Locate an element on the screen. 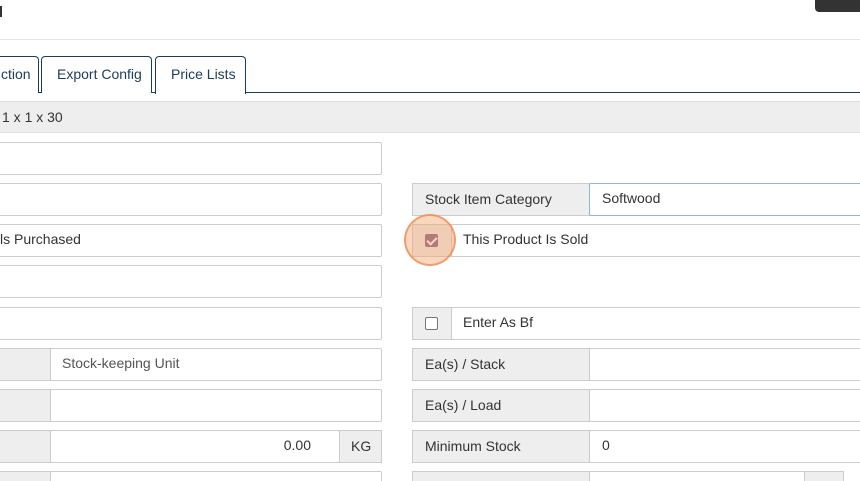 The width and height of the screenshot is (860, 481). eas-per-load-input is located at coordinates (724, 405).